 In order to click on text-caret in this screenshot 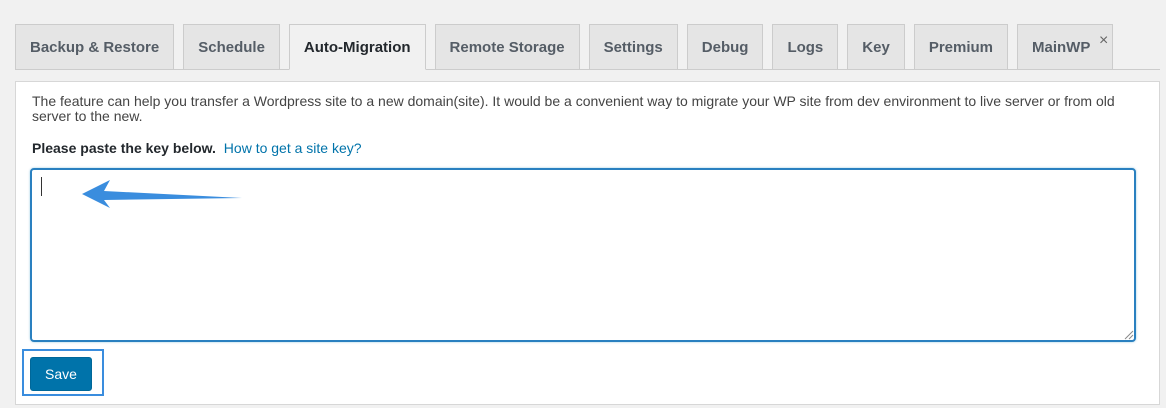, I will do `click(41, 186)`.